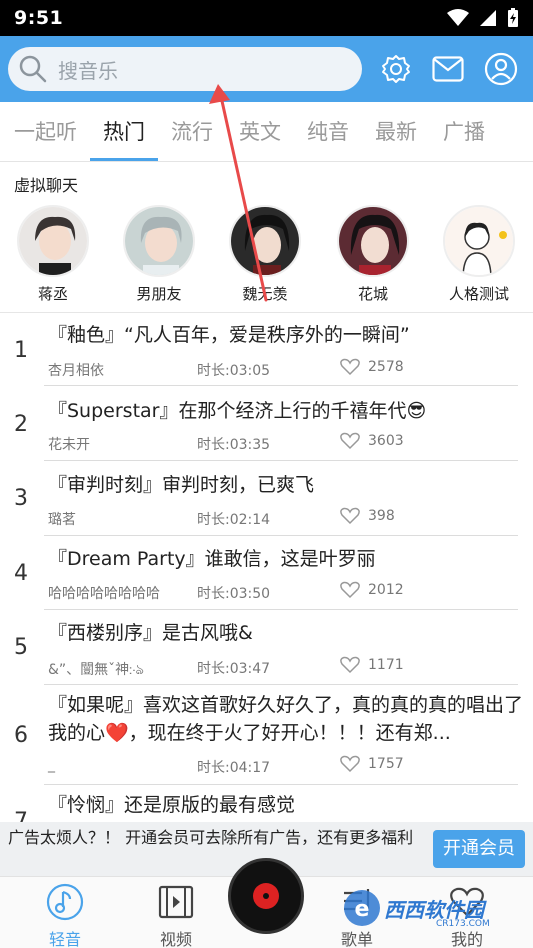 This screenshot has width=533, height=948. What do you see at coordinates (229, 335) in the screenshot?
I see `song-title: 『釉色』“凡人百年，爱是秩序外的一瞬间”` at bounding box center [229, 335].